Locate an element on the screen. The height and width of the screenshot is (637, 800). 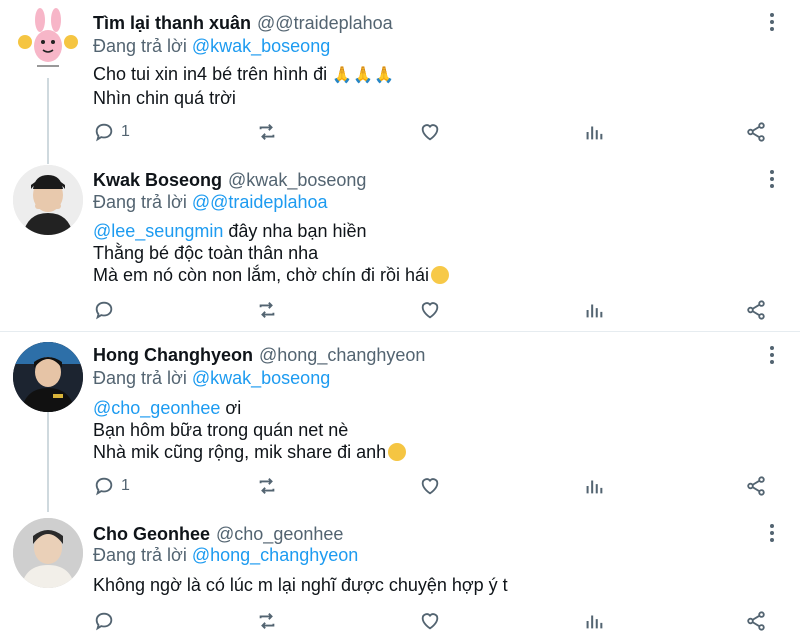
reply-to-mention: @hong_changhyeon is located at coordinates (275, 555).